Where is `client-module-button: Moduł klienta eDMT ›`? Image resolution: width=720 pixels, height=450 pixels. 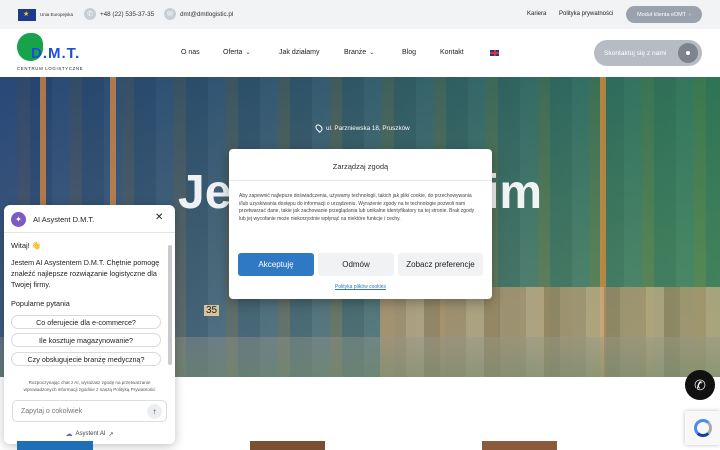 client-module-button: Moduł klienta eDMT › is located at coordinates (664, 14).